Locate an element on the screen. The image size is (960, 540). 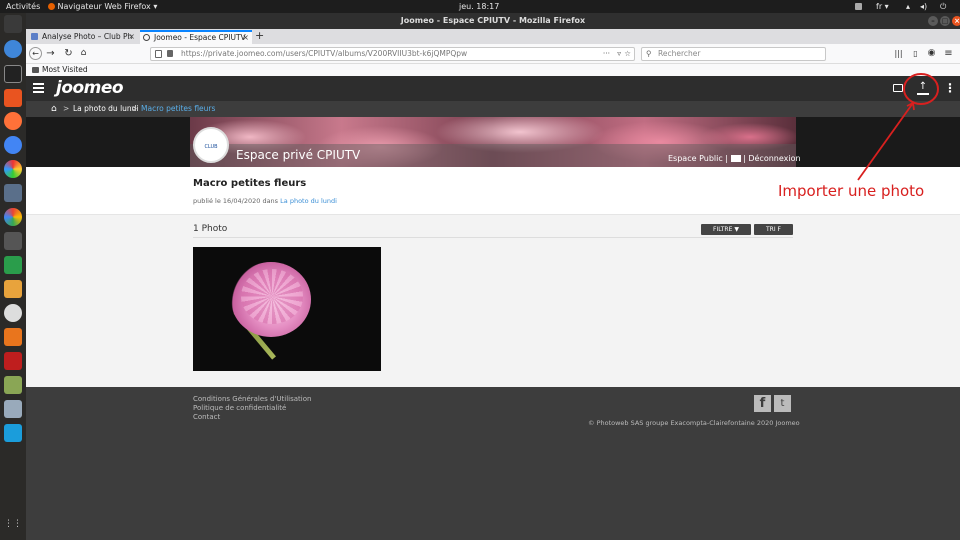
annotation-circle is located at coordinates (921, 89).